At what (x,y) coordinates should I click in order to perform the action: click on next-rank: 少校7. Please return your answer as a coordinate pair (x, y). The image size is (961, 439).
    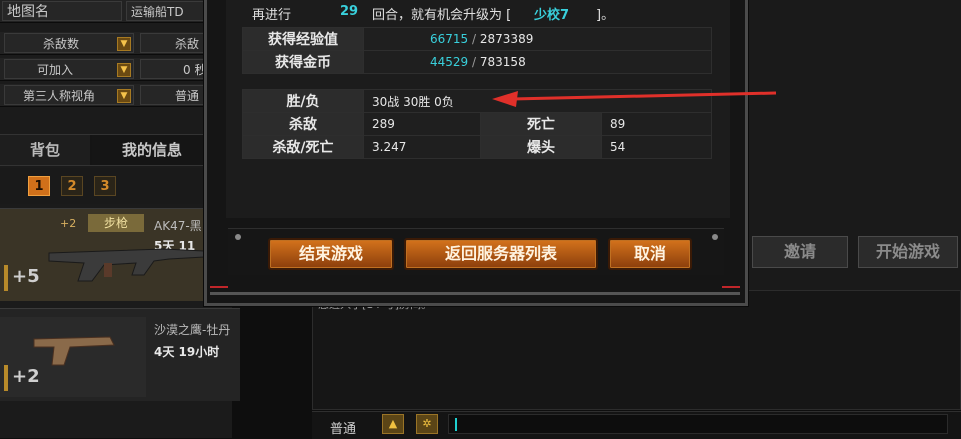
    Looking at the image, I should click on (552, 15).